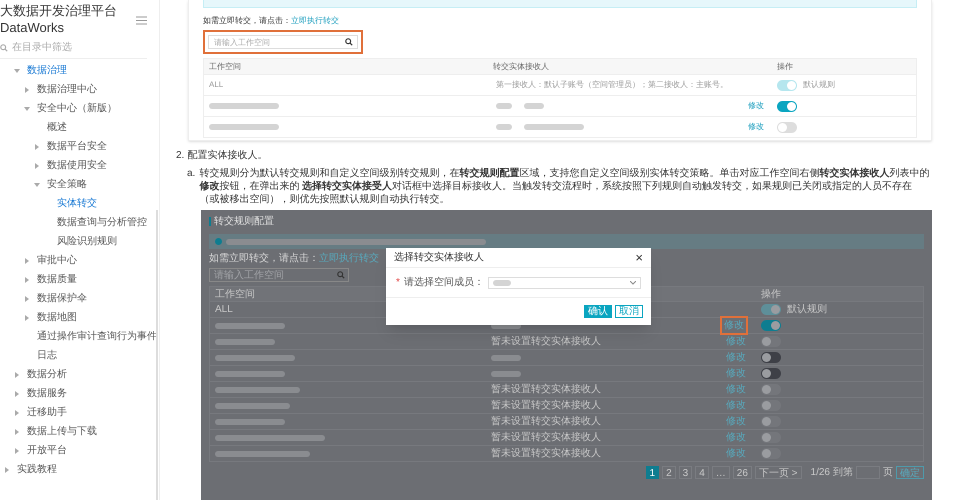 This screenshot has width=956, height=500. What do you see at coordinates (72, 47) in the screenshot?
I see `search-field: 在目录中筛选` at bounding box center [72, 47].